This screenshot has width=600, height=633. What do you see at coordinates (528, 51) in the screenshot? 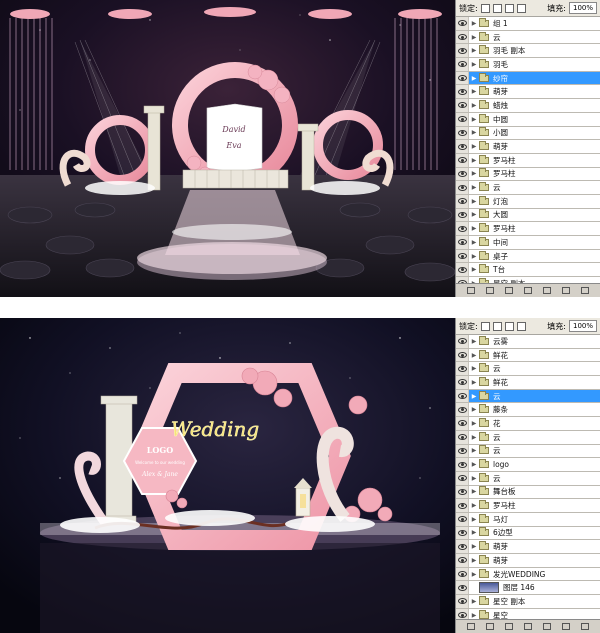
I see `layer-row: ▶ 羽毛 副本` at bounding box center [528, 51].